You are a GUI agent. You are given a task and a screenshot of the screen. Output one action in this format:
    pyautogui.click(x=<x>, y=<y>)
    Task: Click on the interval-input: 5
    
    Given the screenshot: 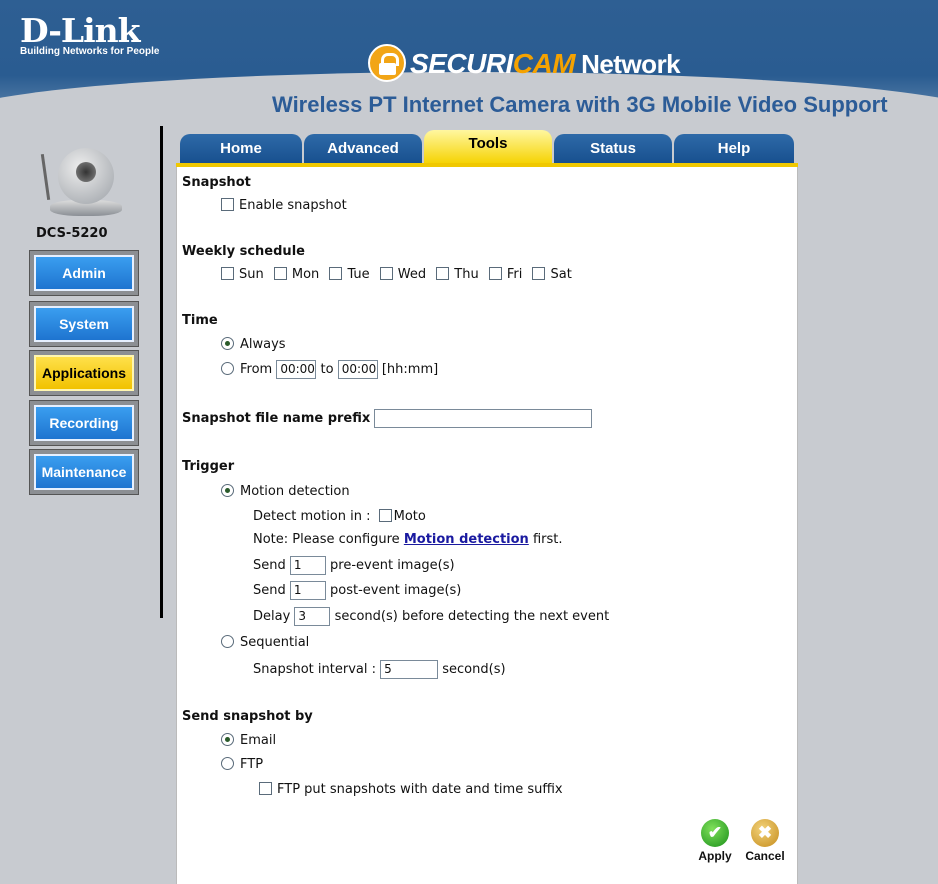 What is the action you would take?
    pyautogui.click(x=409, y=669)
    